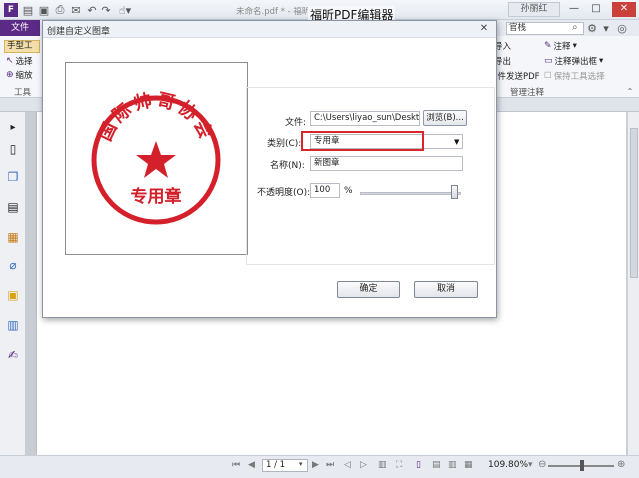  What do you see at coordinates (386, 163) in the screenshot?
I see `name-field: 新图章` at bounding box center [386, 163].